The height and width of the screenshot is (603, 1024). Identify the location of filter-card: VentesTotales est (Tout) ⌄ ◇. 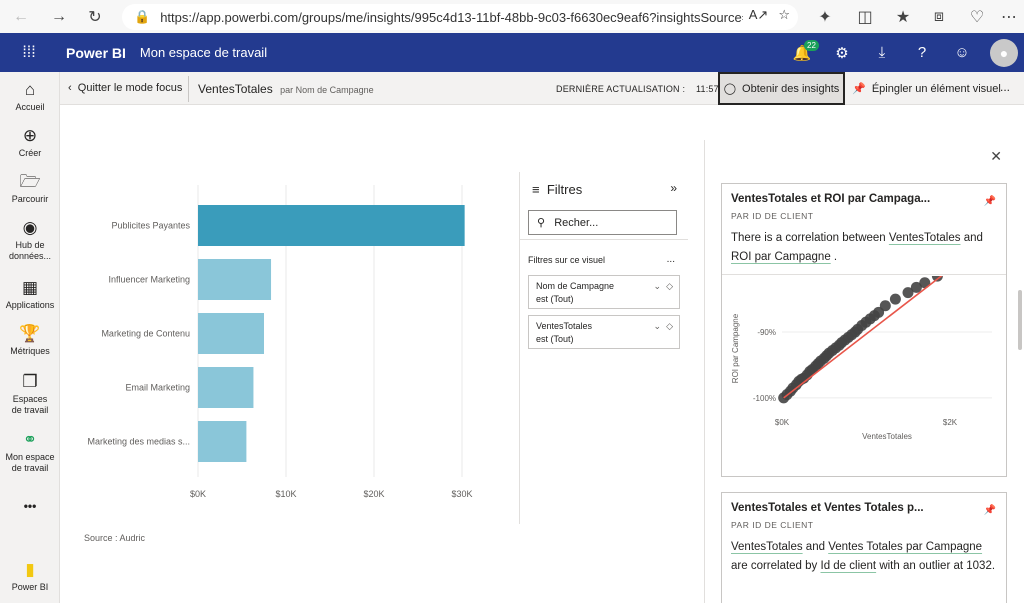
(604, 332).